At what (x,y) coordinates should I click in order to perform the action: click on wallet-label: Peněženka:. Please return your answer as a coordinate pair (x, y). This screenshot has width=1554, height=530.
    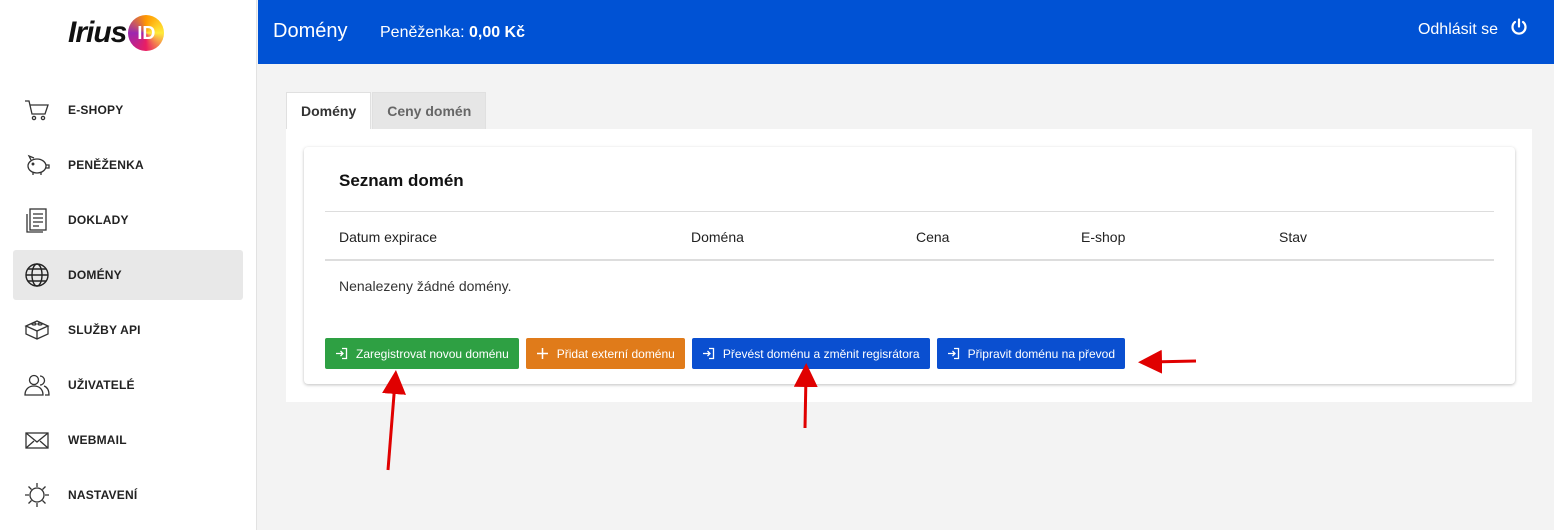
    Looking at the image, I should click on (422, 32).